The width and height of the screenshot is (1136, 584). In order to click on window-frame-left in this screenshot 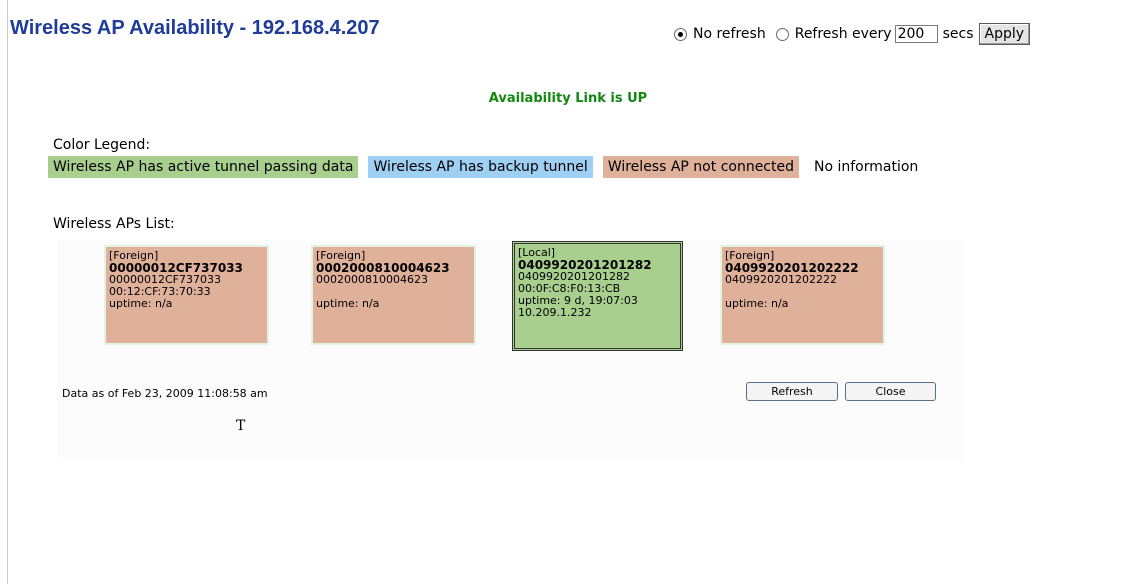, I will do `click(4, 292)`.